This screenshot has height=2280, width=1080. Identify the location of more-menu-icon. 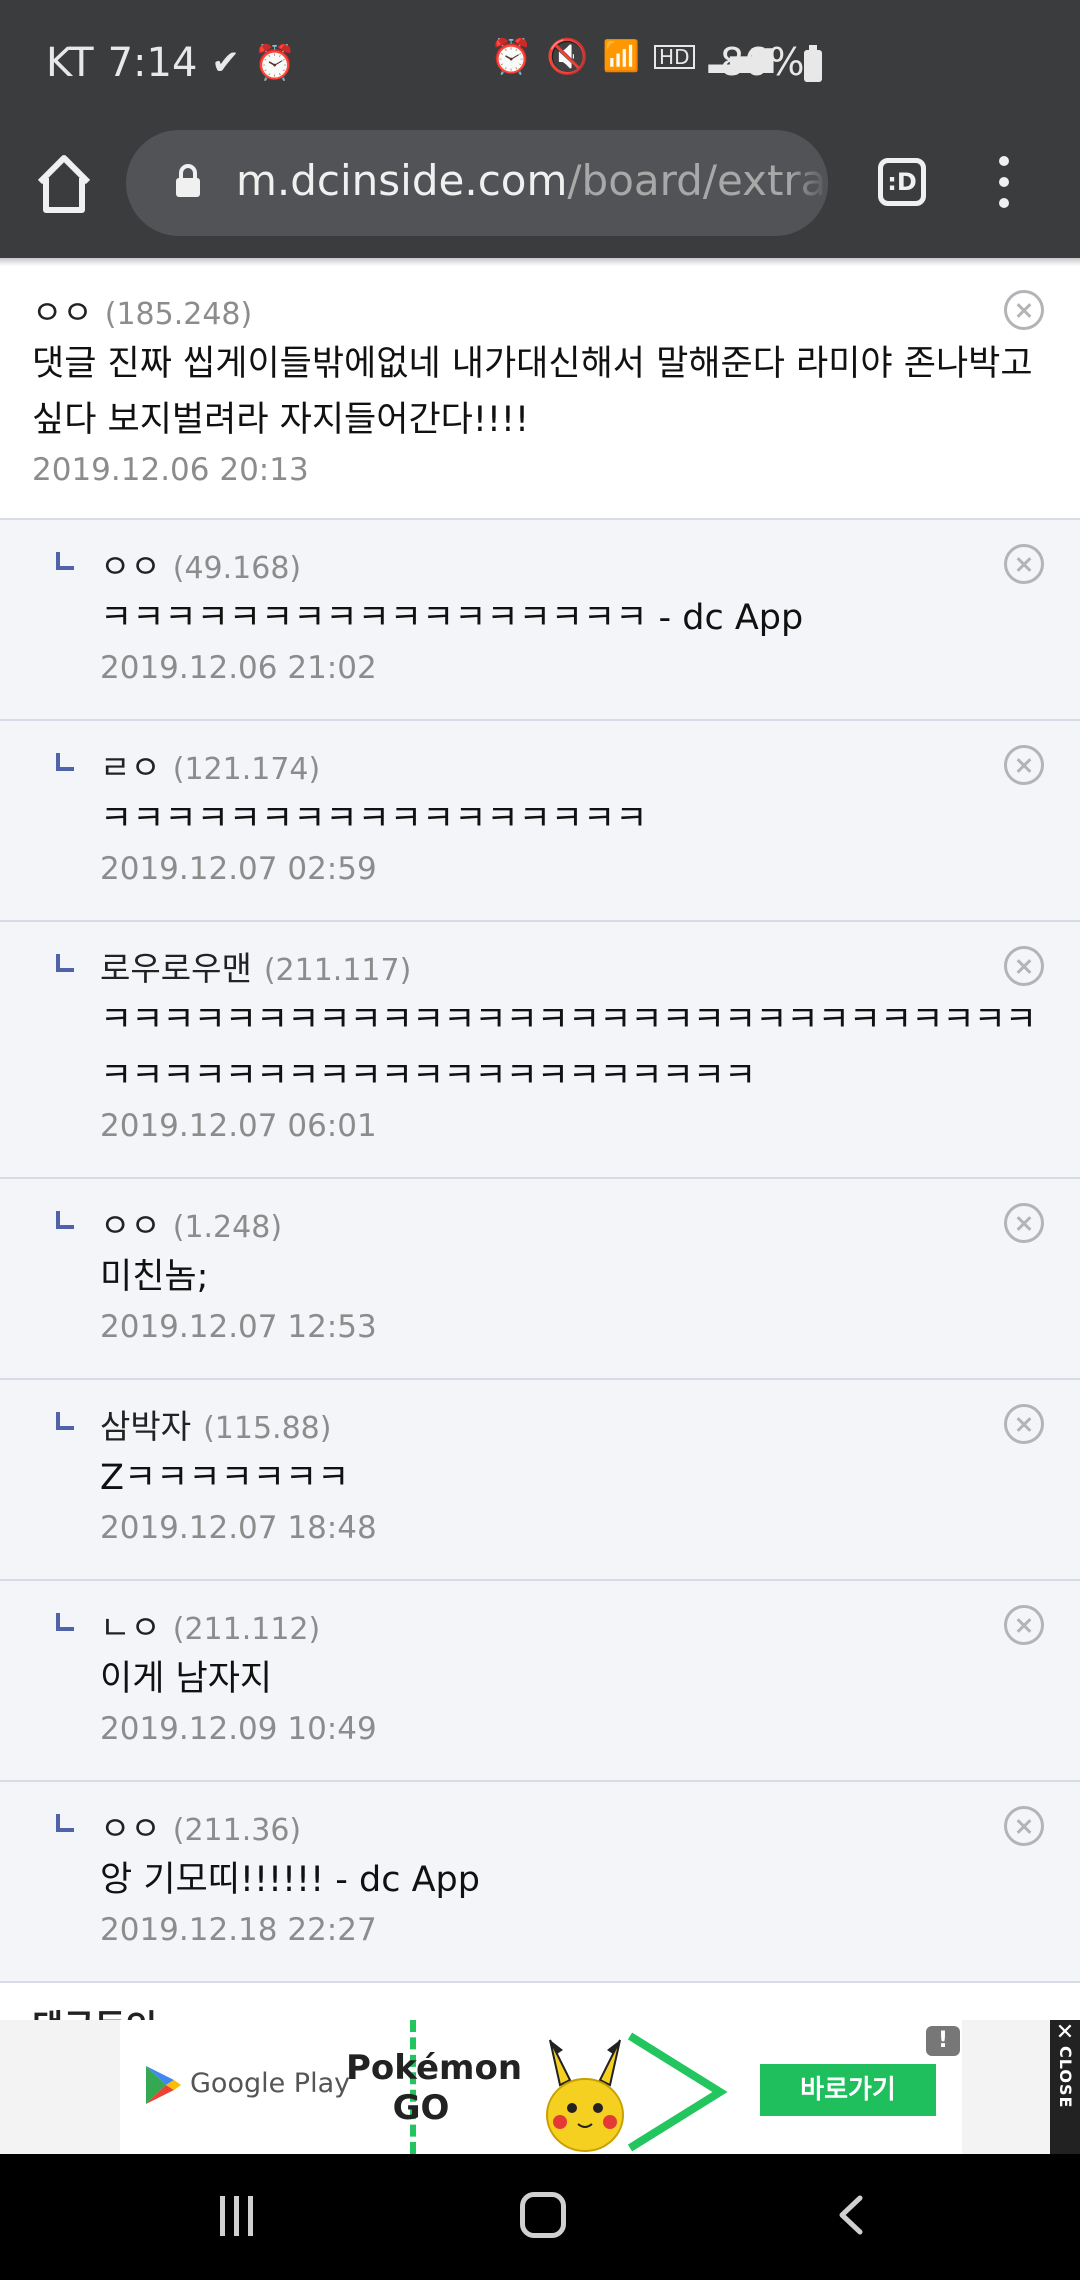
(1004, 184).